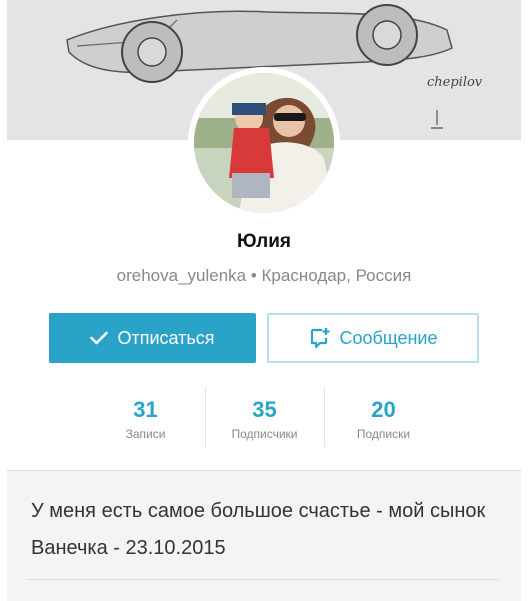 The width and height of the screenshot is (528, 601). Describe the element at coordinates (145, 409) in the screenshot. I see `stat-posts-value: 31` at that location.